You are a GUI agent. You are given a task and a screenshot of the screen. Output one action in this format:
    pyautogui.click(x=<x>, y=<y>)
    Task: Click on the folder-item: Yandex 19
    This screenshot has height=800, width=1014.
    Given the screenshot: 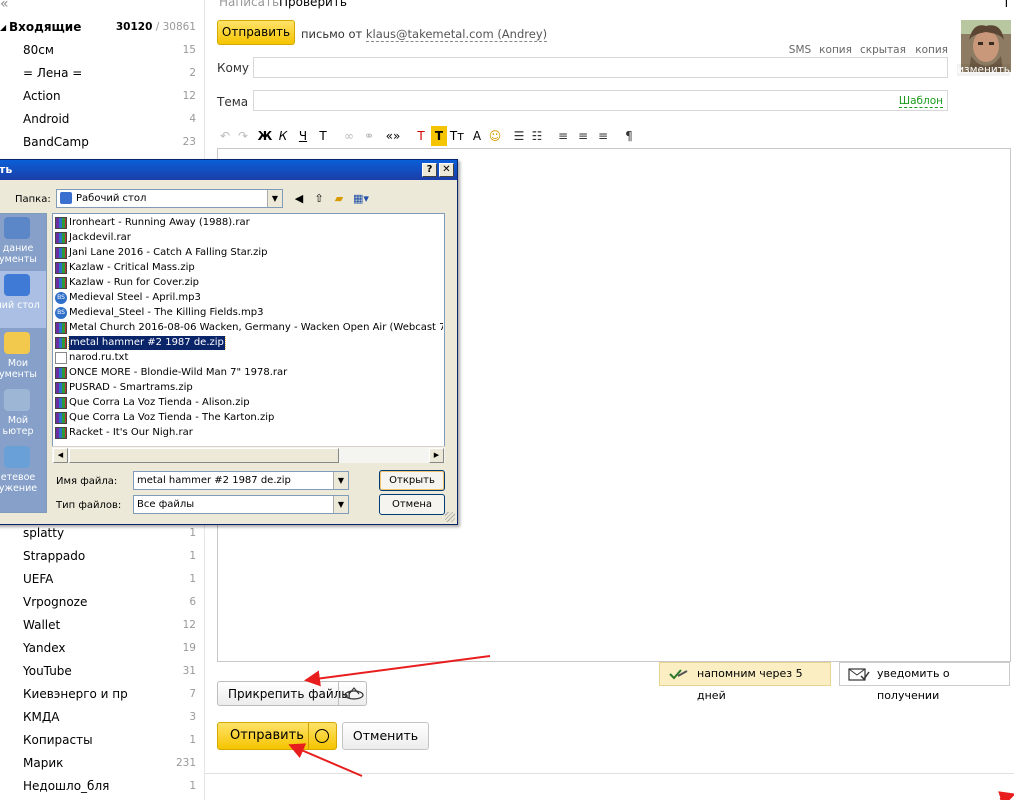 What is the action you would take?
    pyautogui.click(x=101, y=649)
    